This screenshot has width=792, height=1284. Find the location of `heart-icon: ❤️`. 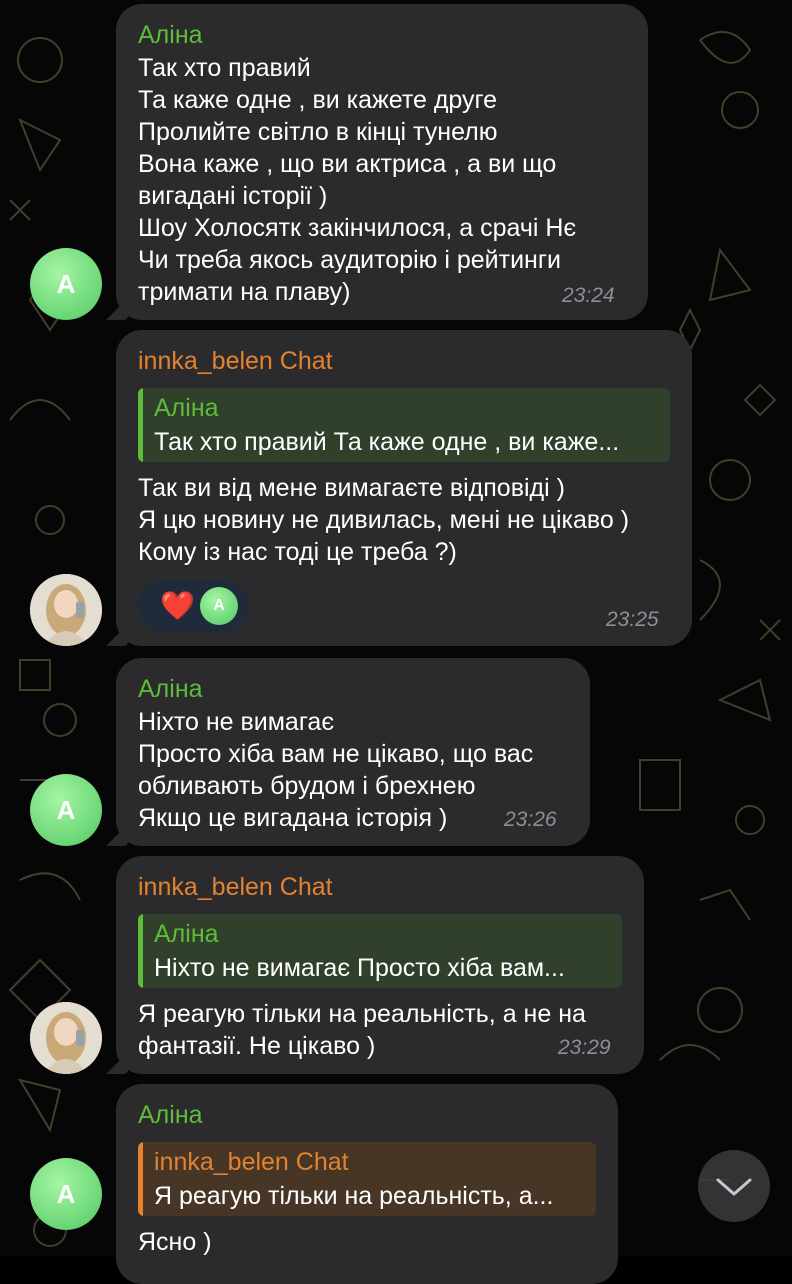

heart-icon: ❤️ is located at coordinates (177, 605).